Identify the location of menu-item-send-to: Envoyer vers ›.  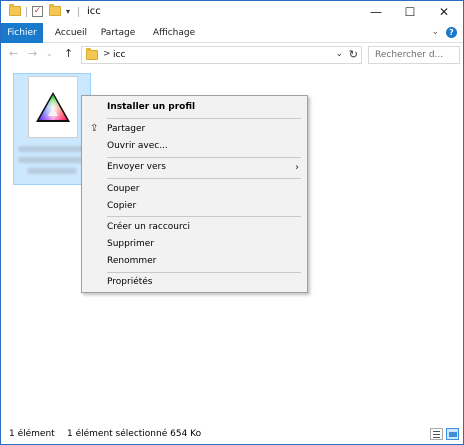
(194, 167).